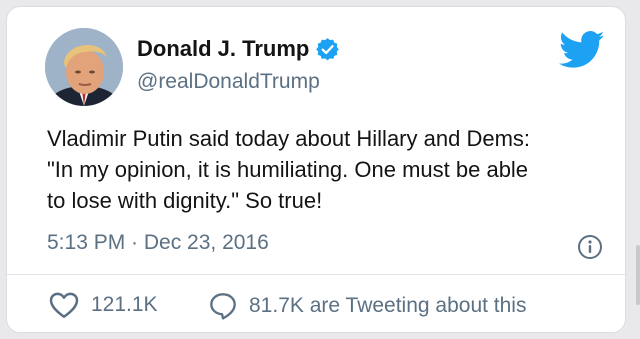 This screenshot has width=640, height=339. Describe the element at coordinates (223, 49) in the screenshot. I see `author-name-text: Donald J. Trump` at that location.